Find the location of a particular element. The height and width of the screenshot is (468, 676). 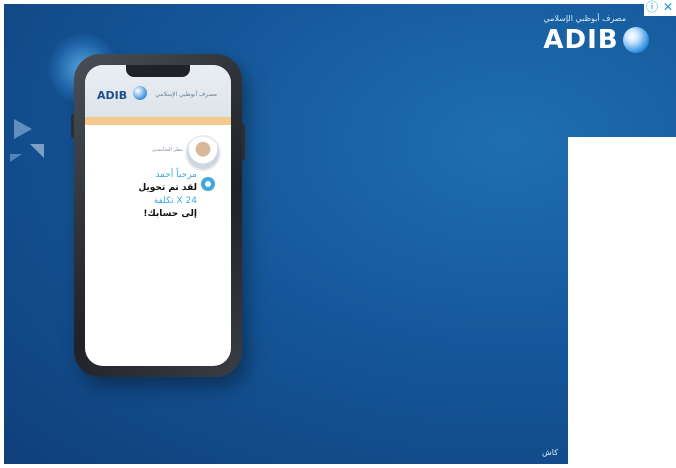

close-icon: ✕ is located at coordinates (668, 8).